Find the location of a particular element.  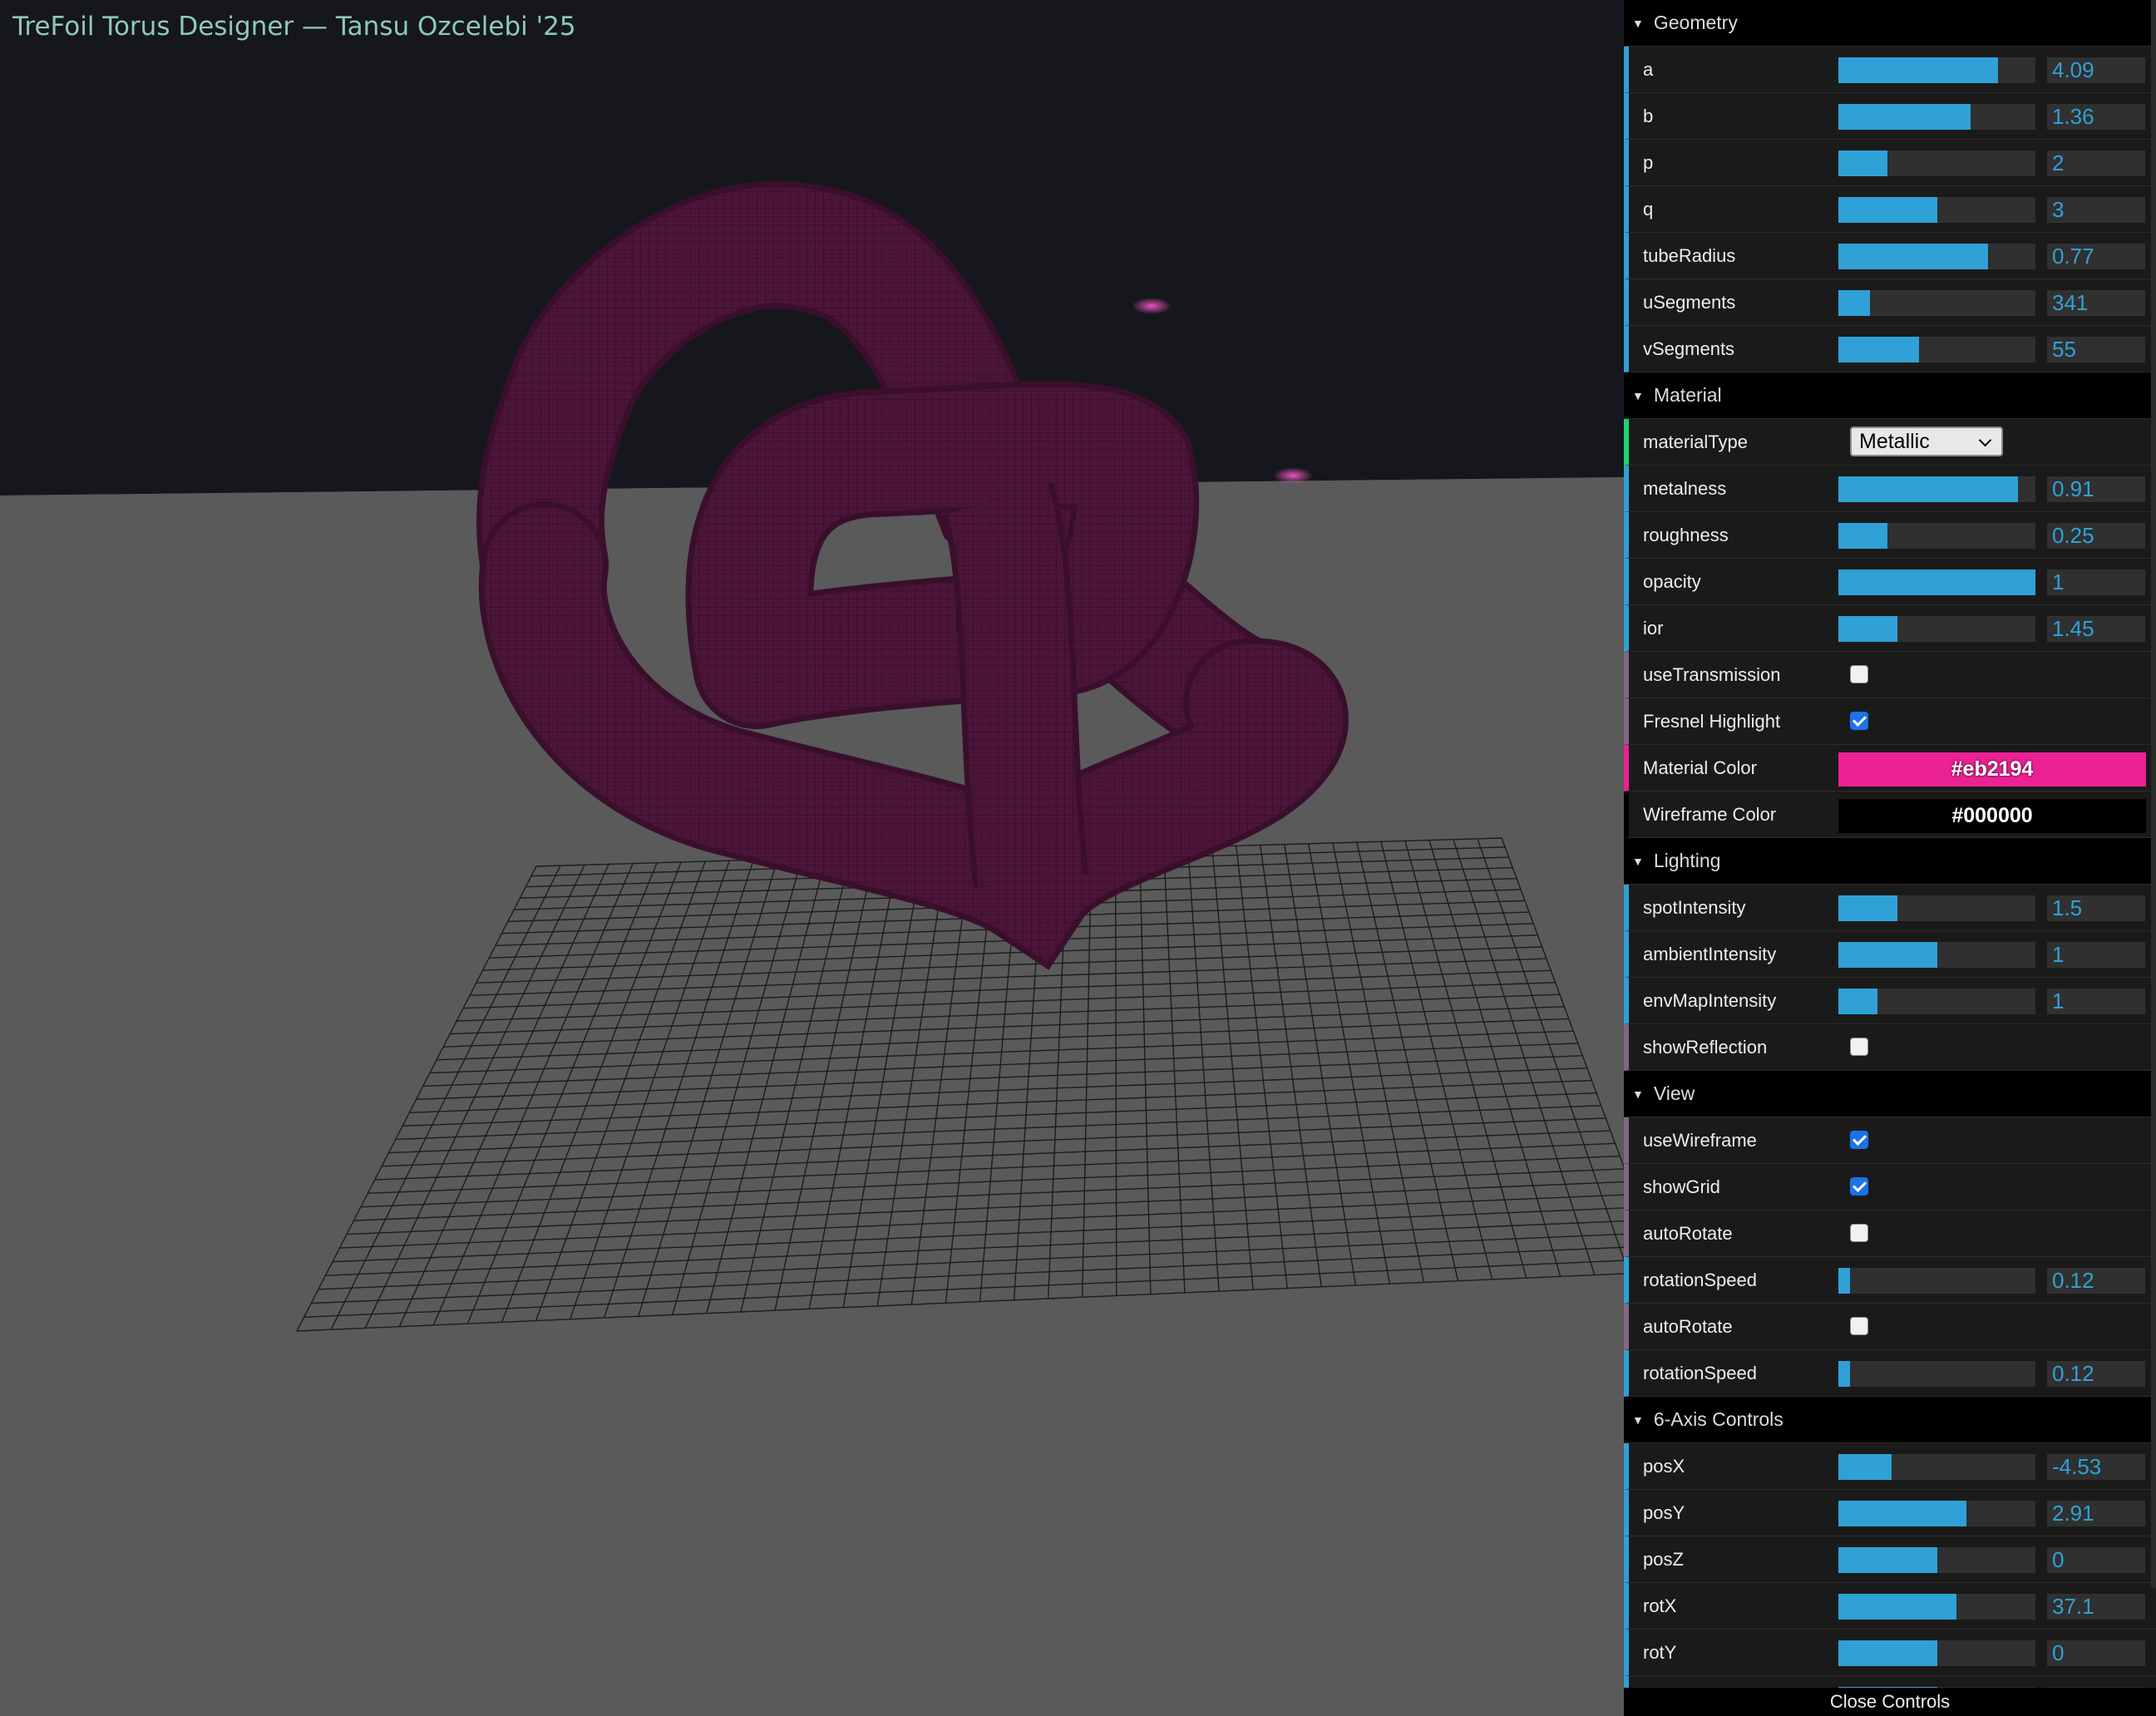

tuberadius-input: 0.77 is located at coordinates (2096, 256).